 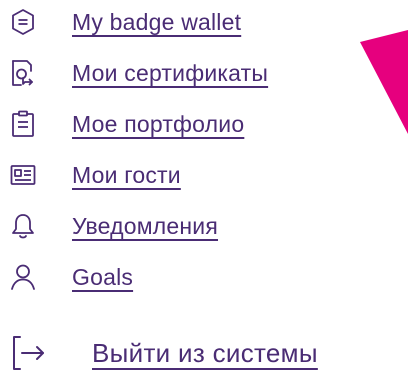 I want to click on menu-item-certificates: Мои сертификаты, so click(x=139, y=73).